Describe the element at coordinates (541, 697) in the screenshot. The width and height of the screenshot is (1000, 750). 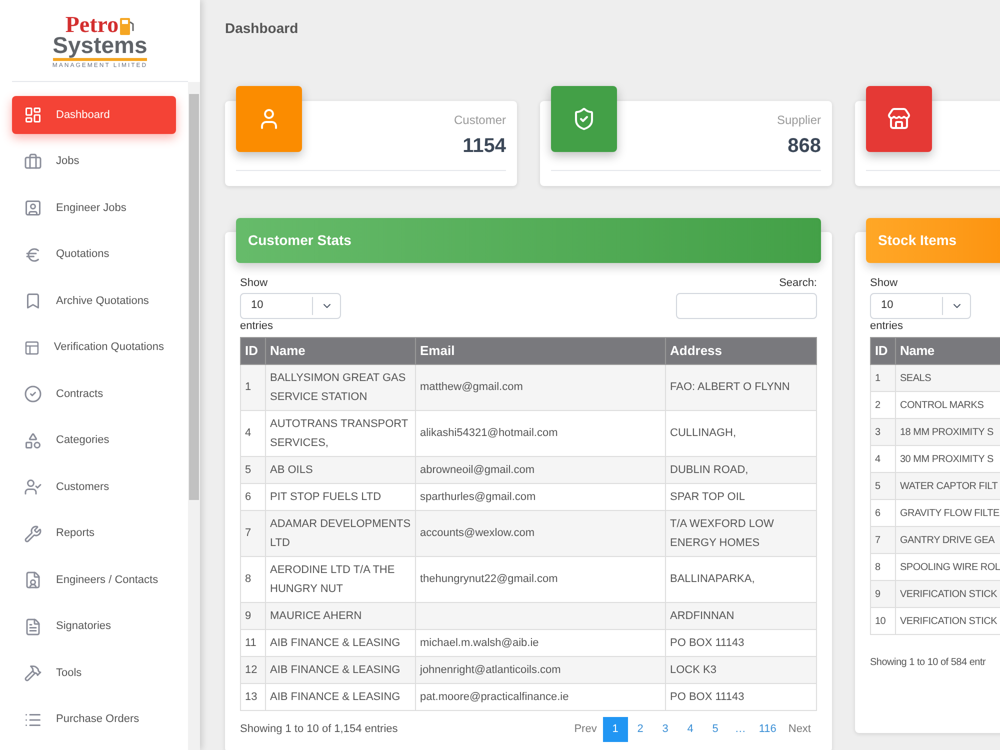
I see `table-cell: pat.moore@practicalfinance.ie` at that location.